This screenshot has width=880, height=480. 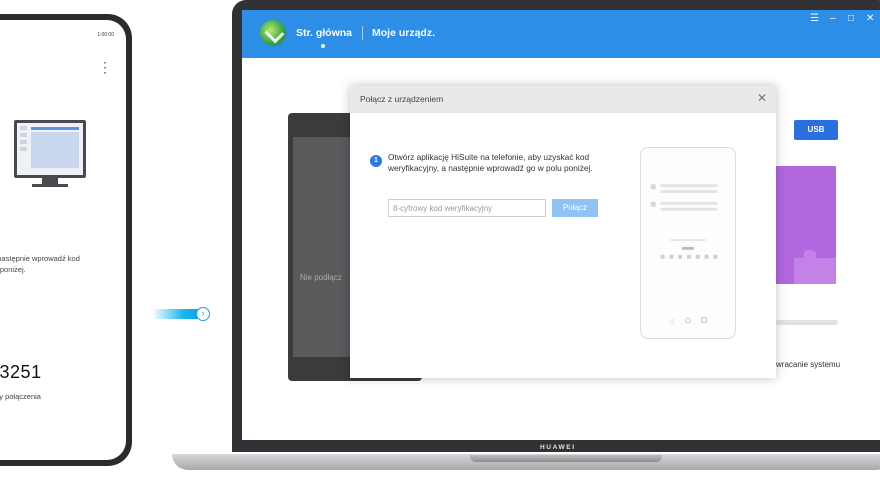 What do you see at coordinates (563, 99) in the screenshot?
I see `dialog-header: Połącz z urządzeniem ✕` at bounding box center [563, 99].